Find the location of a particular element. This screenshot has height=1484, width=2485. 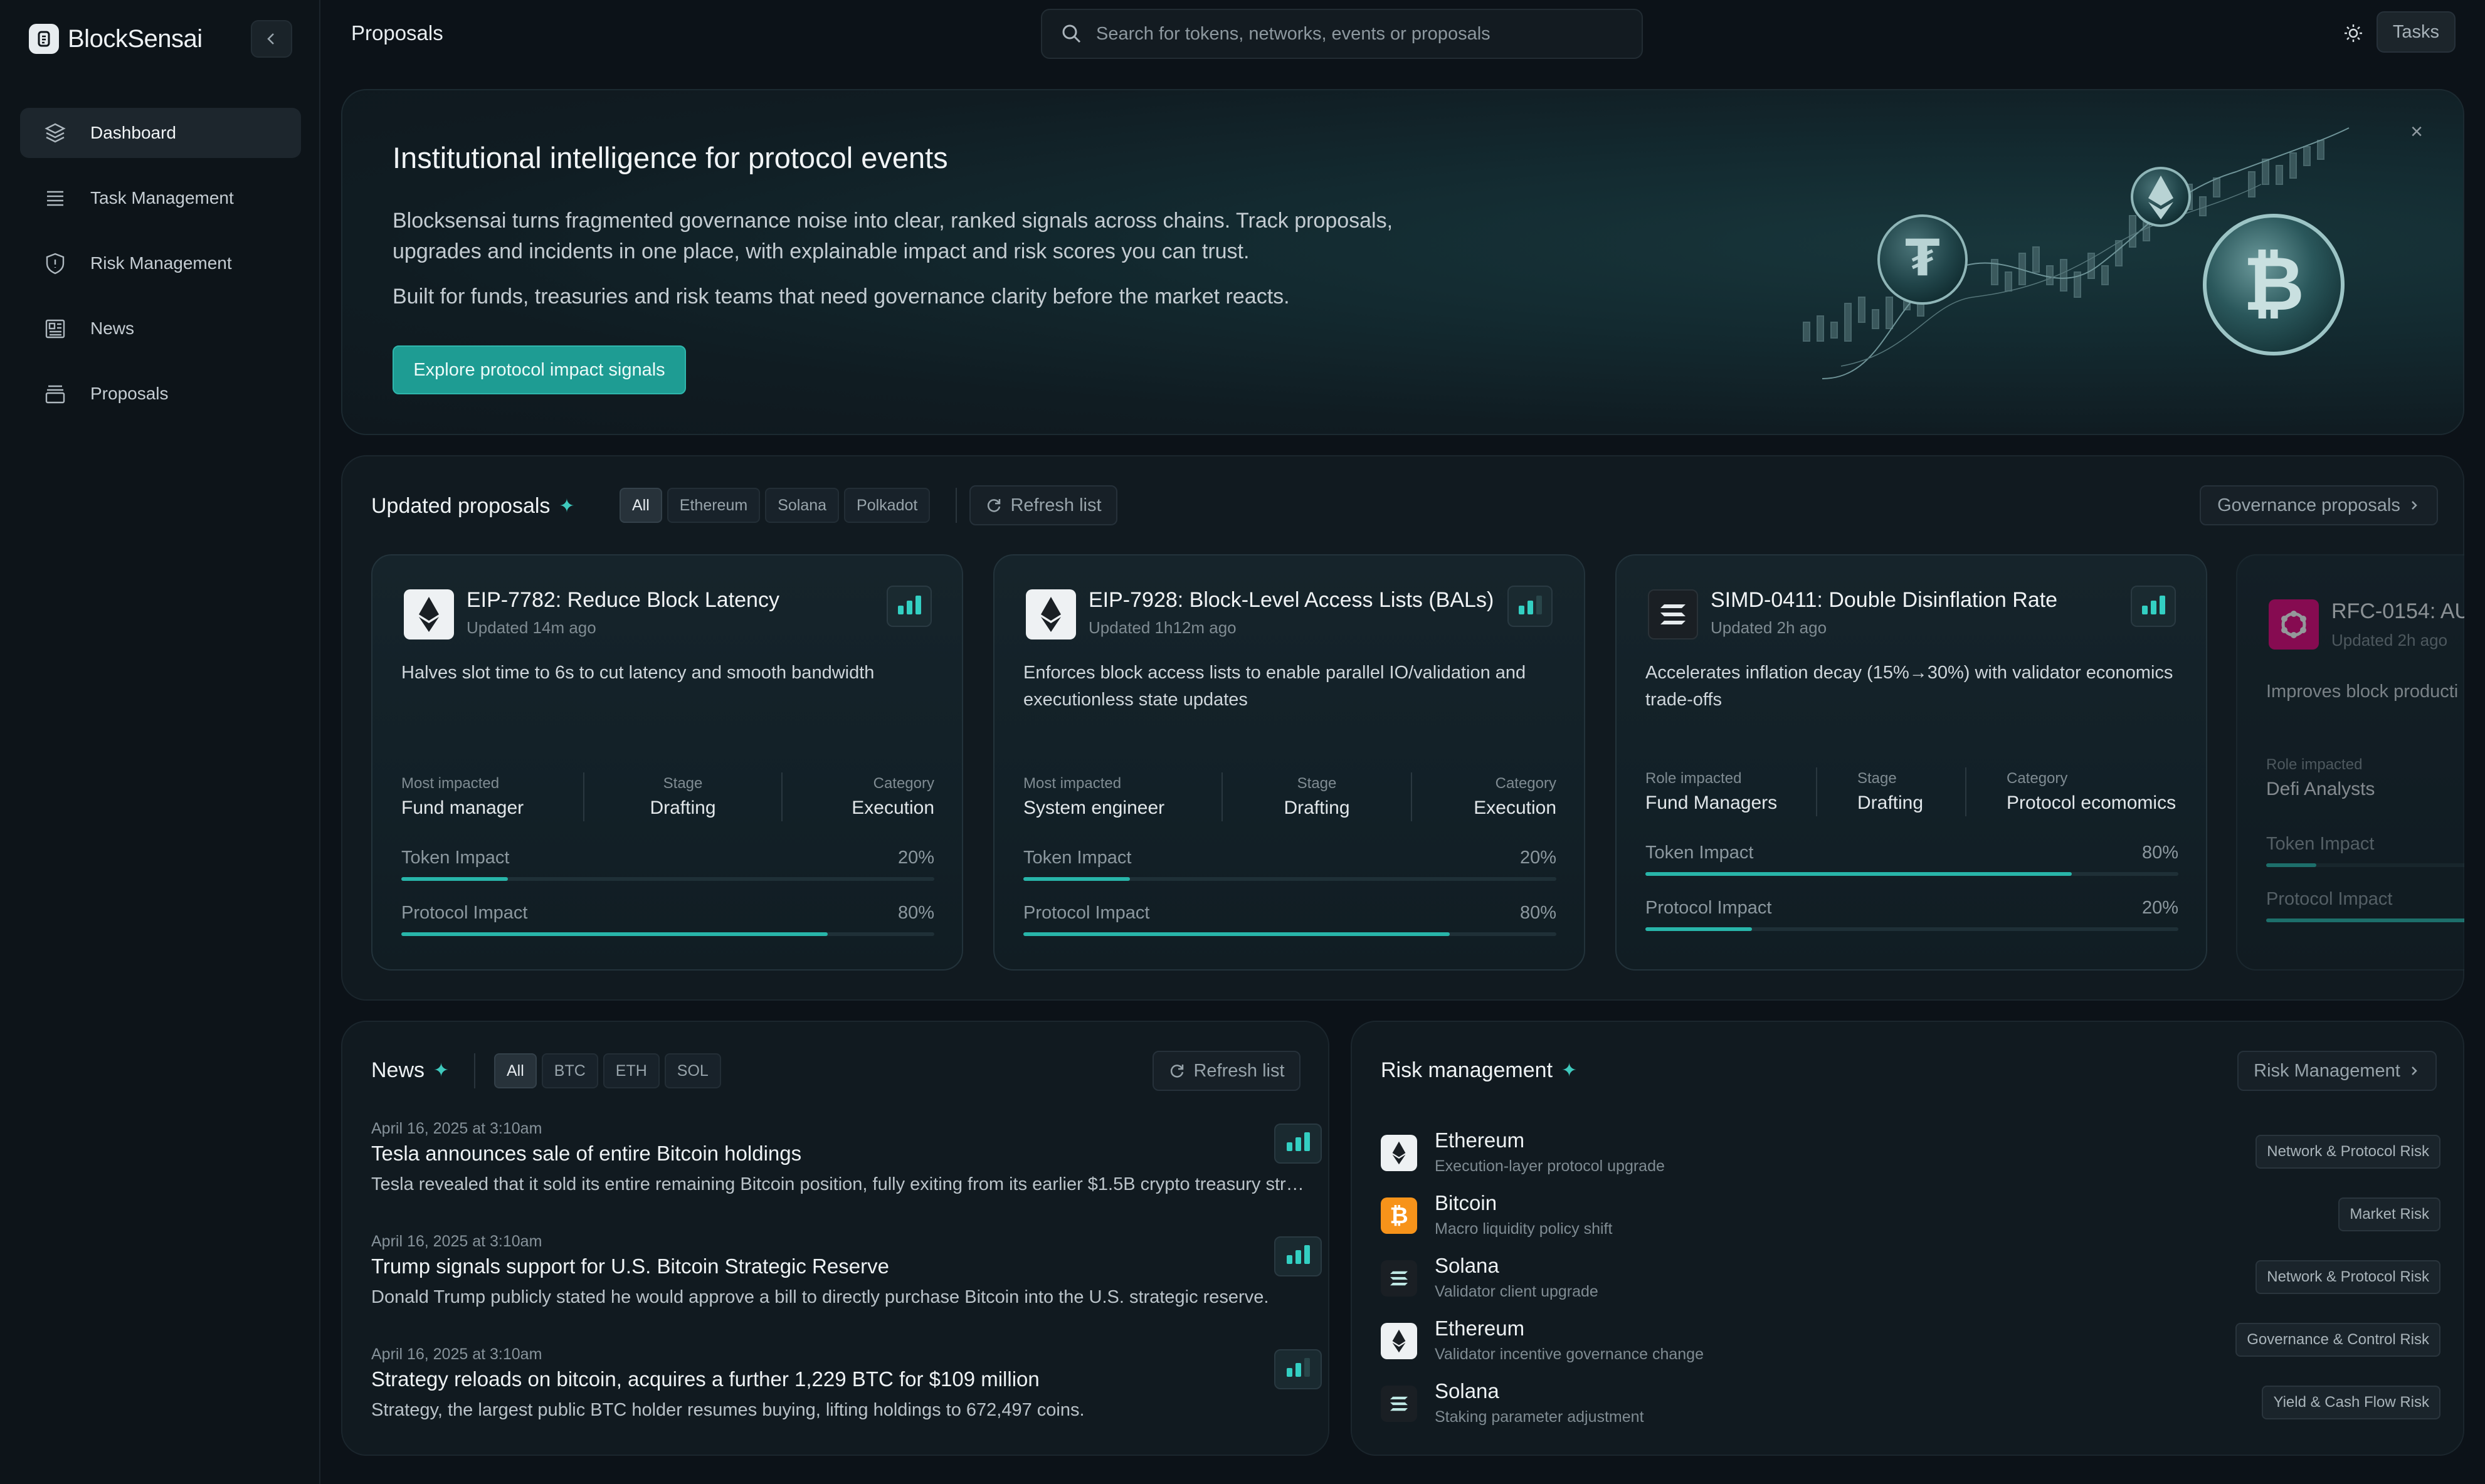

risk-category-tag: Governance & Control Risk is located at coordinates (2337, 1340).